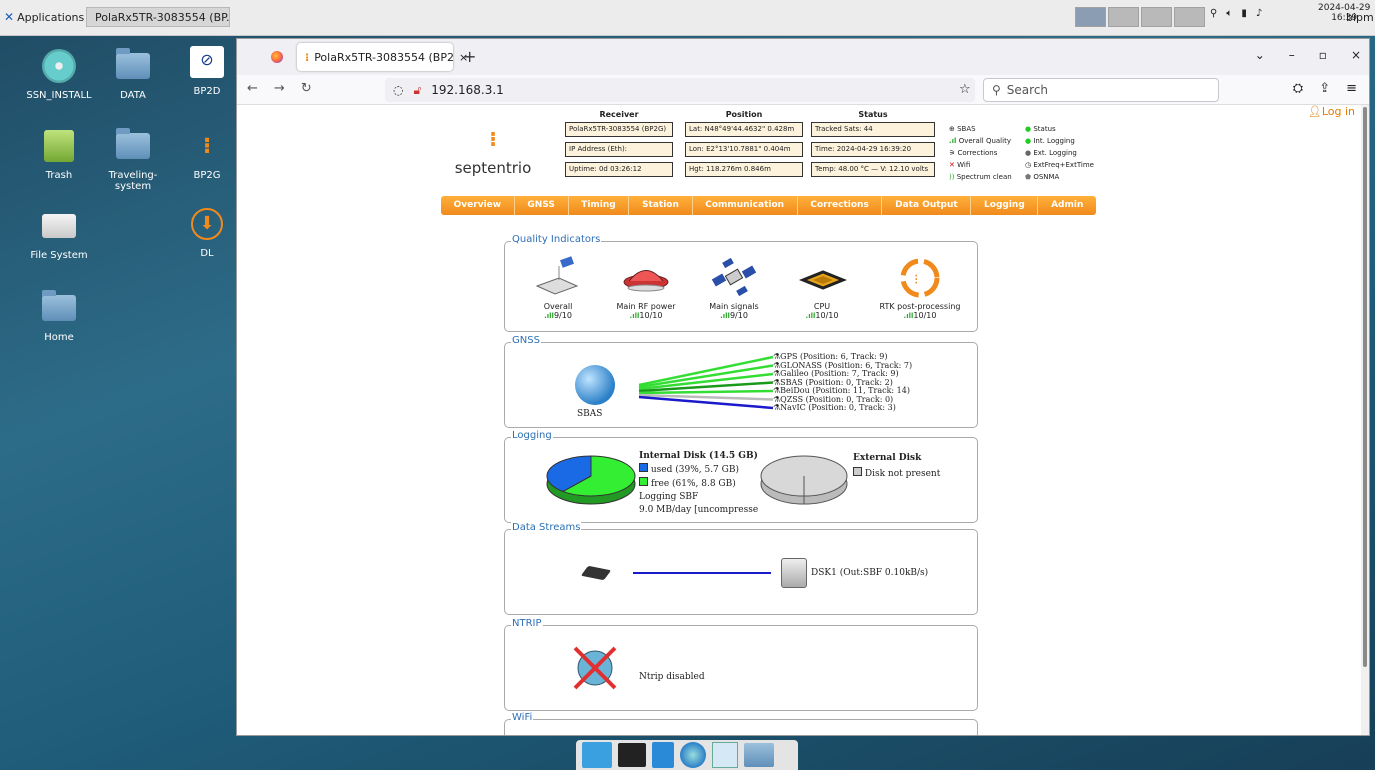 The image size is (1375, 770). What do you see at coordinates (557, 275) in the screenshot?
I see `receiver-satellite-icon` at bounding box center [557, 275].